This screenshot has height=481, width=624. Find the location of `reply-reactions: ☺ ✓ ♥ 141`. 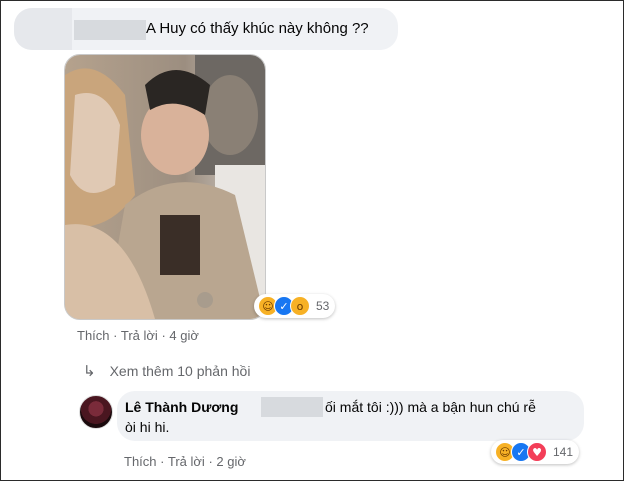

reply-reactions: ☺ ✓ ♥ 141 is located at coordinates (535, 452).